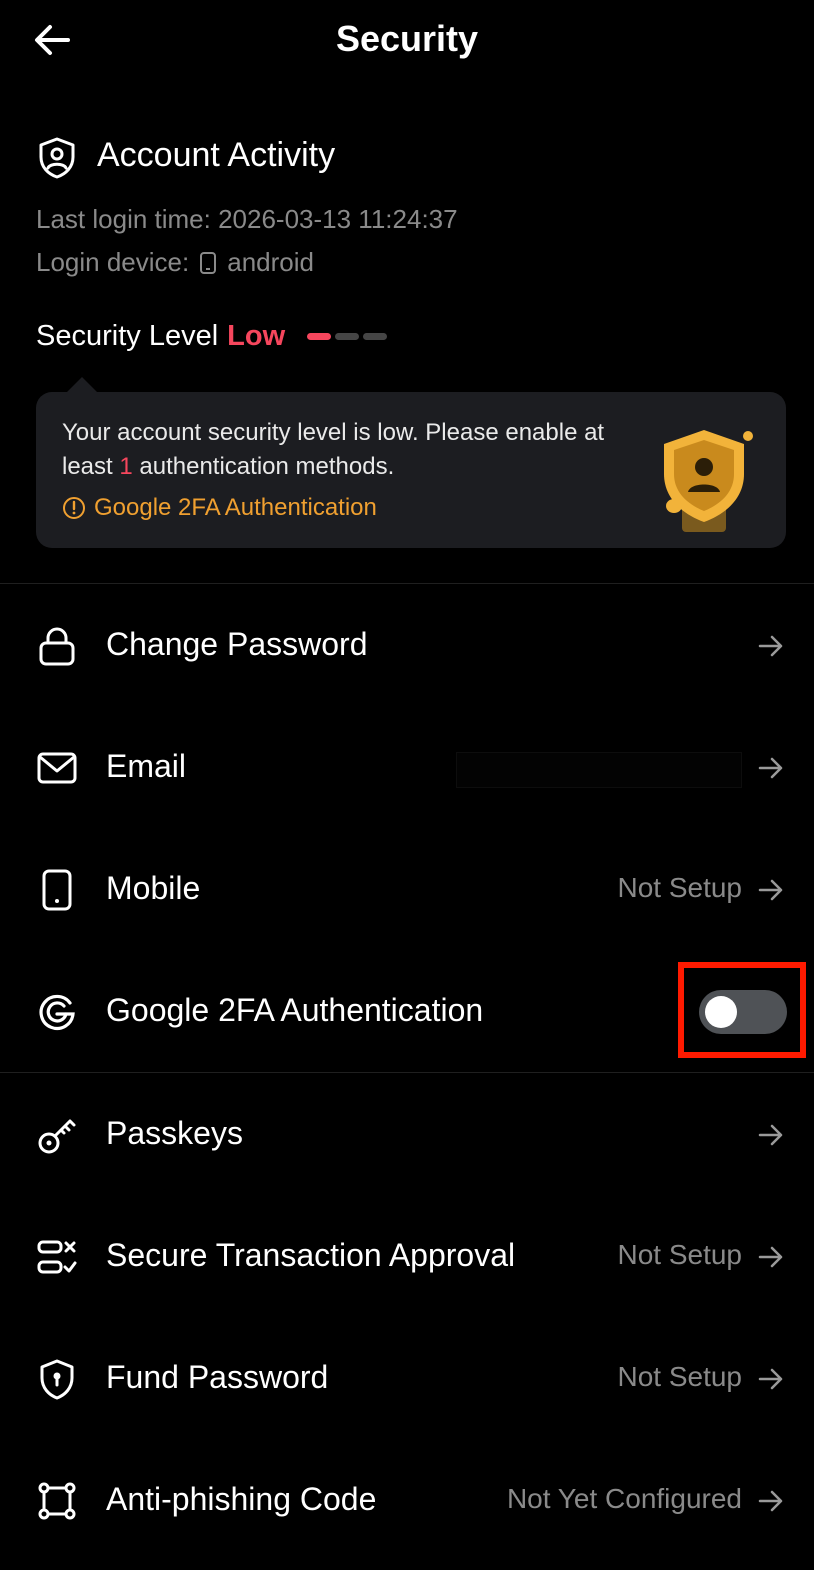  Describe the element at coordinates (247, 219) in the screenshot. I see `last-login-time: Last login time: 2026-03-13 11:24:37` at that location.